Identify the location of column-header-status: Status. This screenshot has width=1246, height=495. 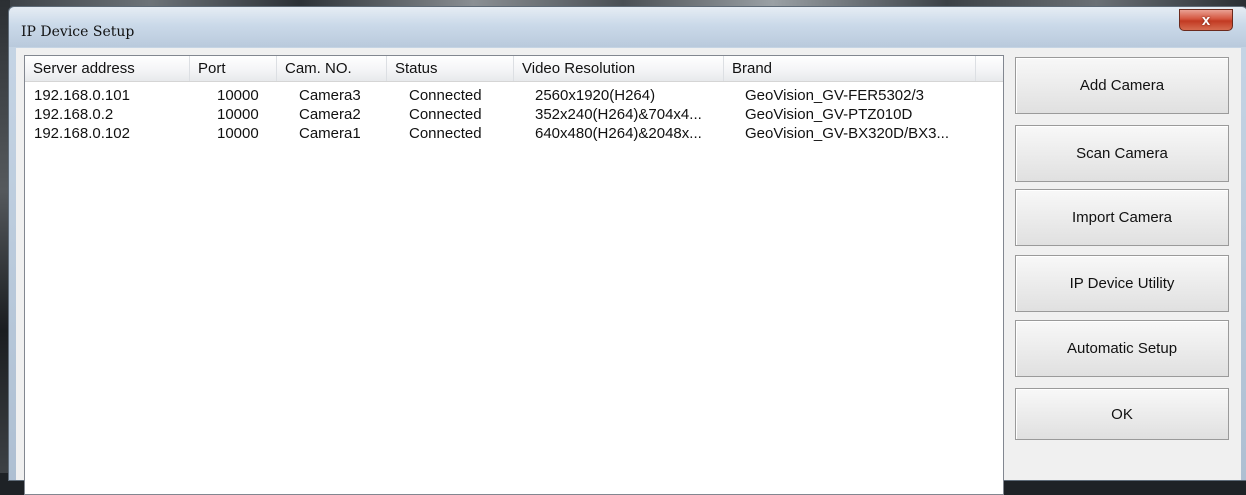
(450, 68).